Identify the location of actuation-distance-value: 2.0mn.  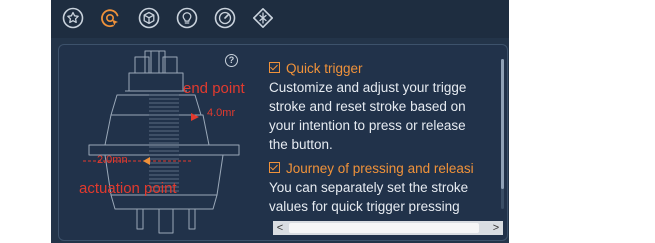
(112, 160).